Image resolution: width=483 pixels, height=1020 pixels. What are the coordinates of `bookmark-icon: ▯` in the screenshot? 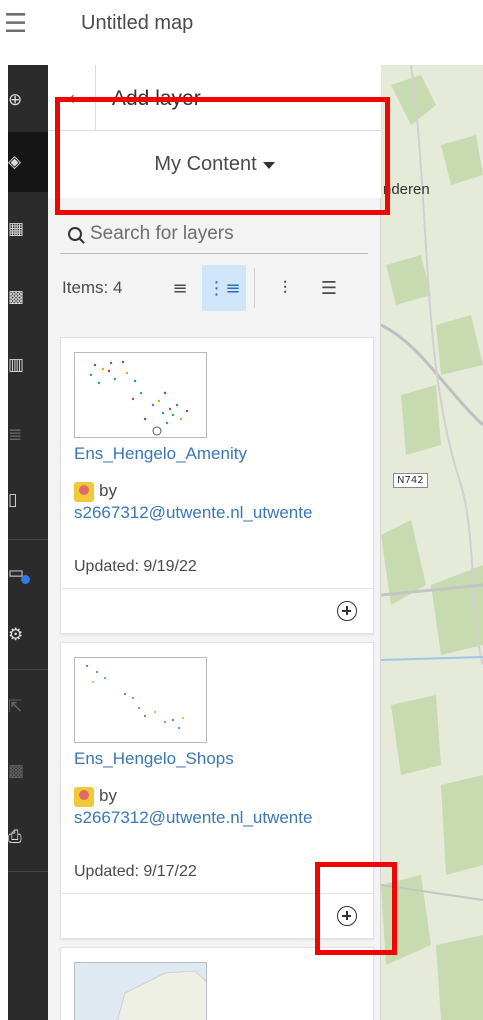 It's located at (28, 500).